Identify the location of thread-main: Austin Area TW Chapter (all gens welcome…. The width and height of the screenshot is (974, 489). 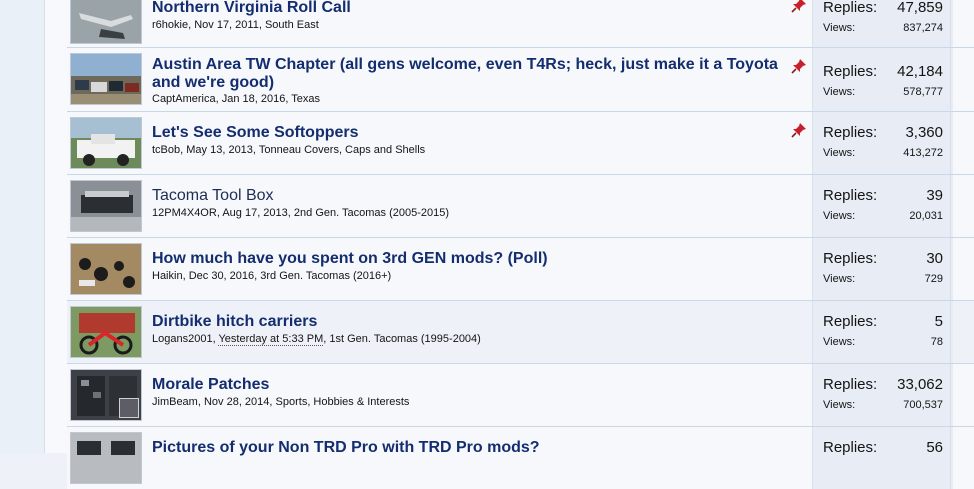
(472, 77).